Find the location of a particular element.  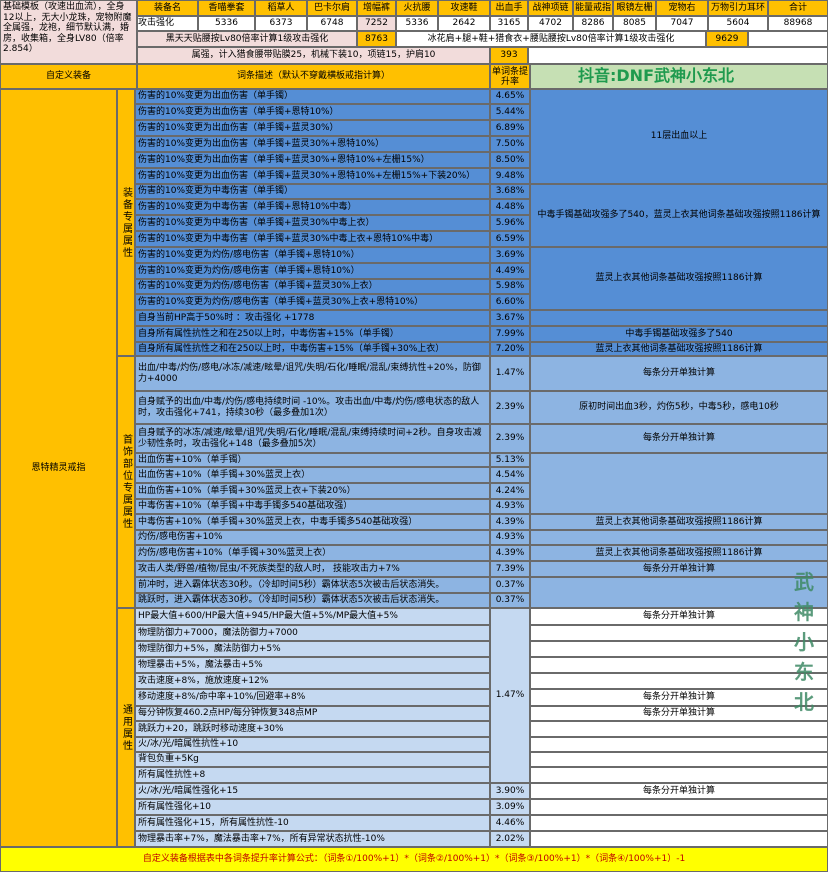

side-watermark-char: 武 is located at coordinates (804, 582).